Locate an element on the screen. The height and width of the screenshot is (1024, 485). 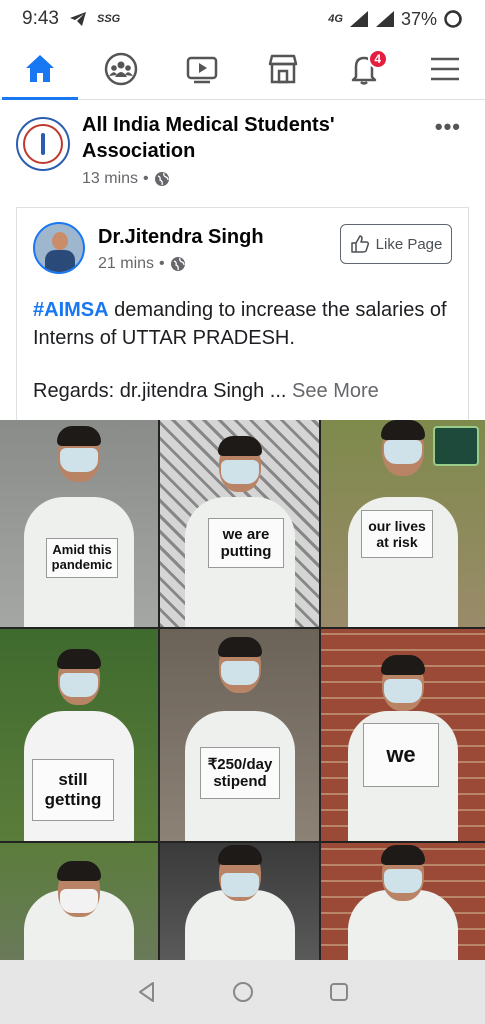
like-page-button: Like Page is located at coordinates (396, 244).